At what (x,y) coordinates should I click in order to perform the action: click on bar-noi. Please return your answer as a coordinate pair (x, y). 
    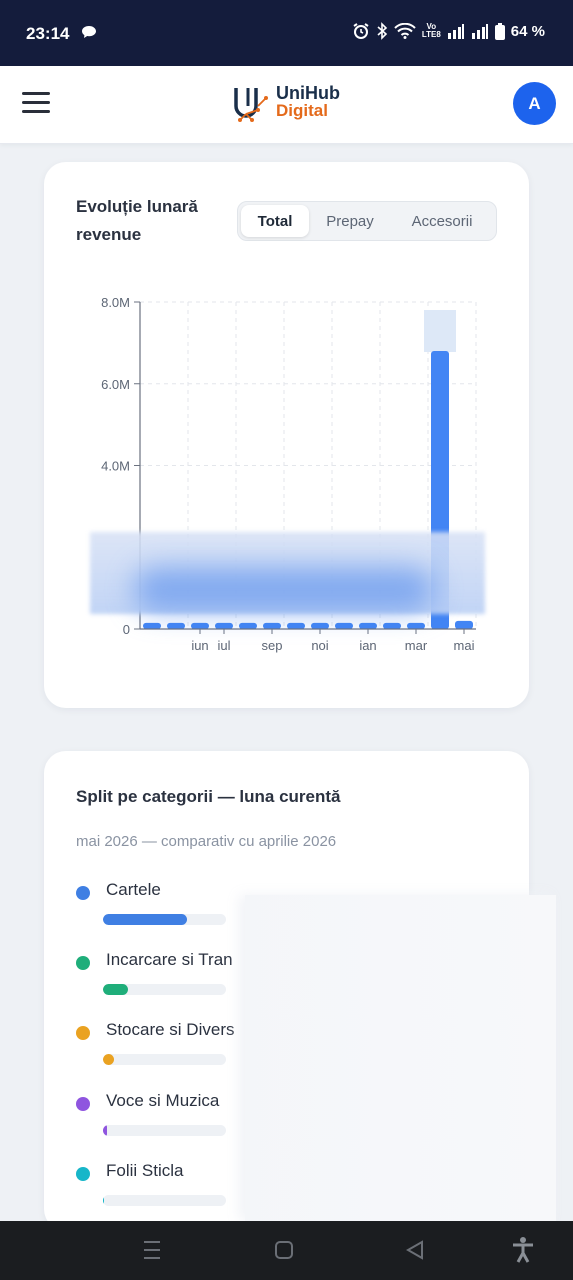
    Looking at the image, I should click on (320, 625).